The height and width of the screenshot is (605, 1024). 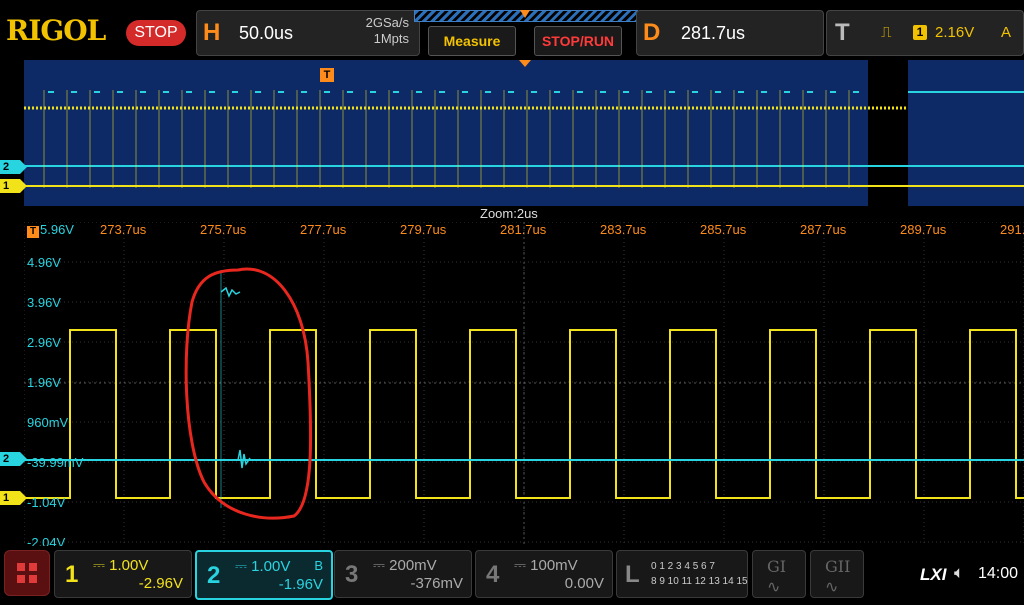 I want to click on horizontal-letter: H, so click(x=212, y=32).